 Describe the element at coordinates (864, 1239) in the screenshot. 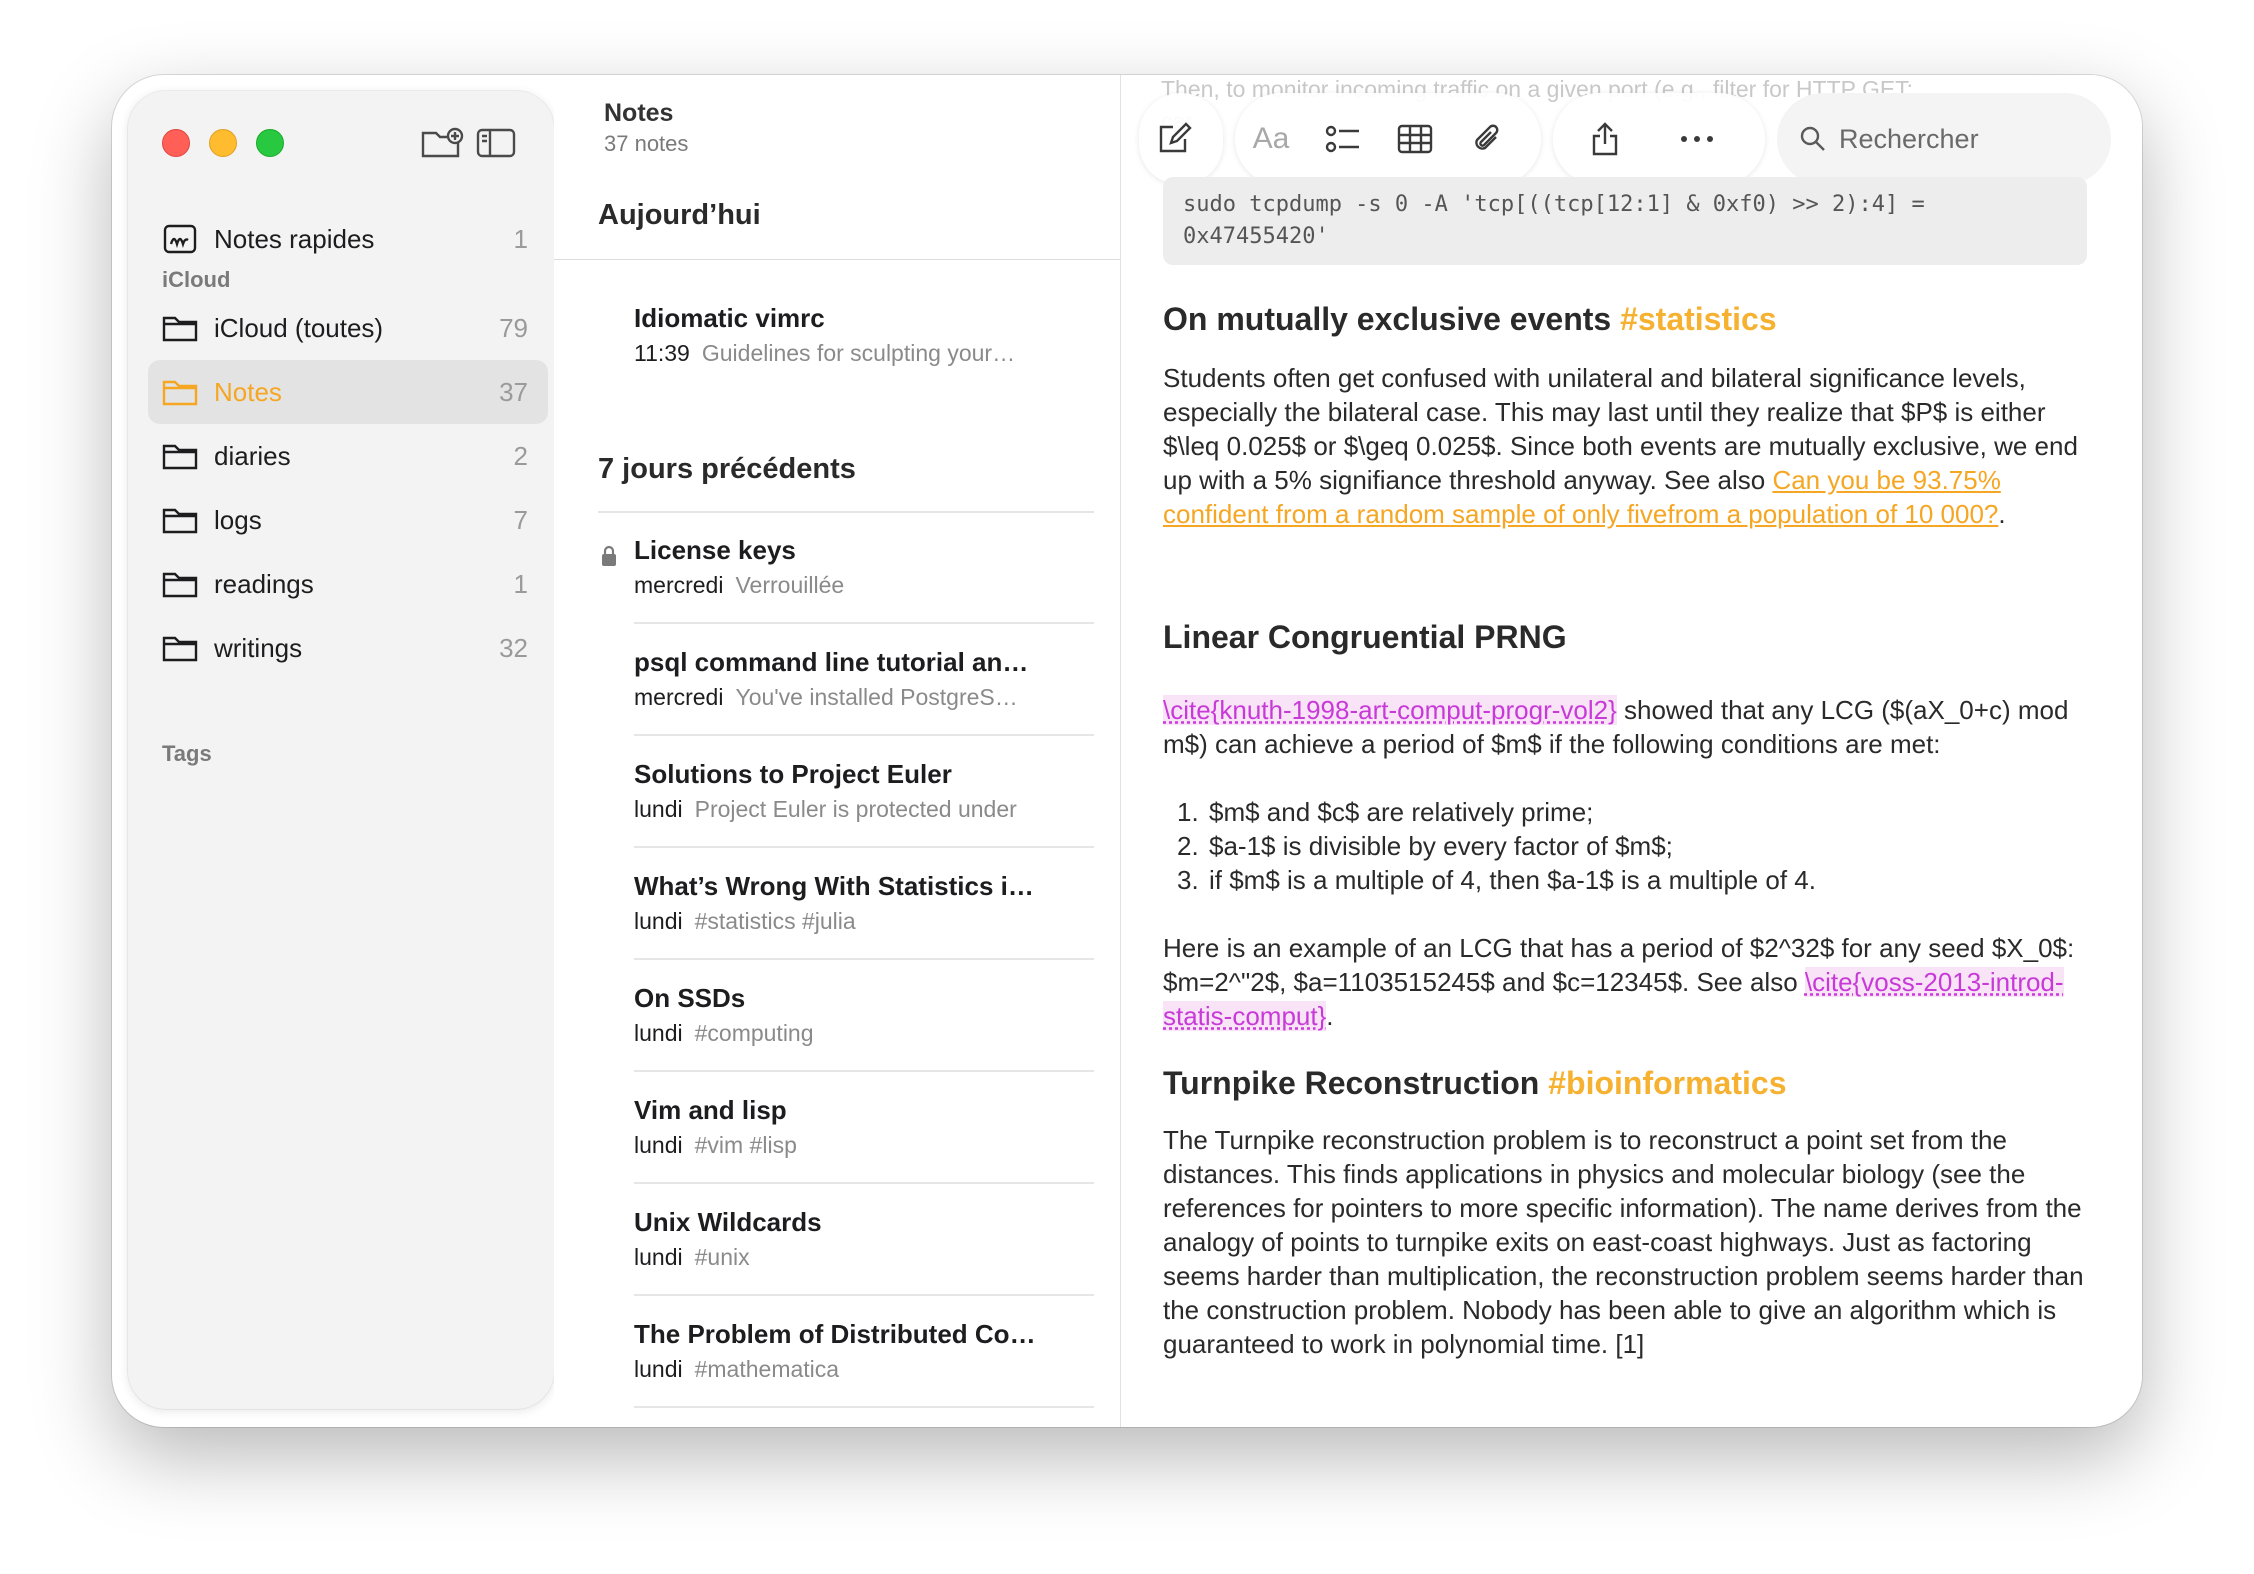

I see `list-item: Unix Wildcards lundi #unix` at that location.